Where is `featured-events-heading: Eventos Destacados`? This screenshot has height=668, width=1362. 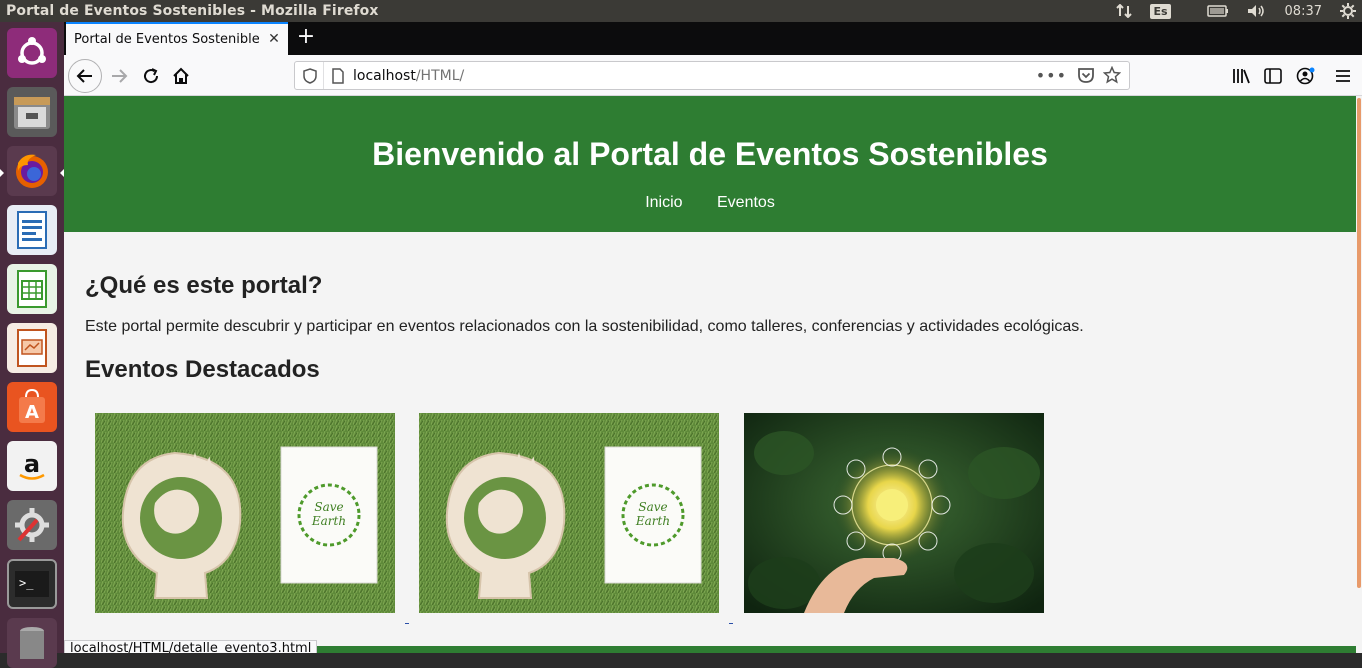
featured-events-heading: Eventos Destacados is located at coordinates (202, 369).